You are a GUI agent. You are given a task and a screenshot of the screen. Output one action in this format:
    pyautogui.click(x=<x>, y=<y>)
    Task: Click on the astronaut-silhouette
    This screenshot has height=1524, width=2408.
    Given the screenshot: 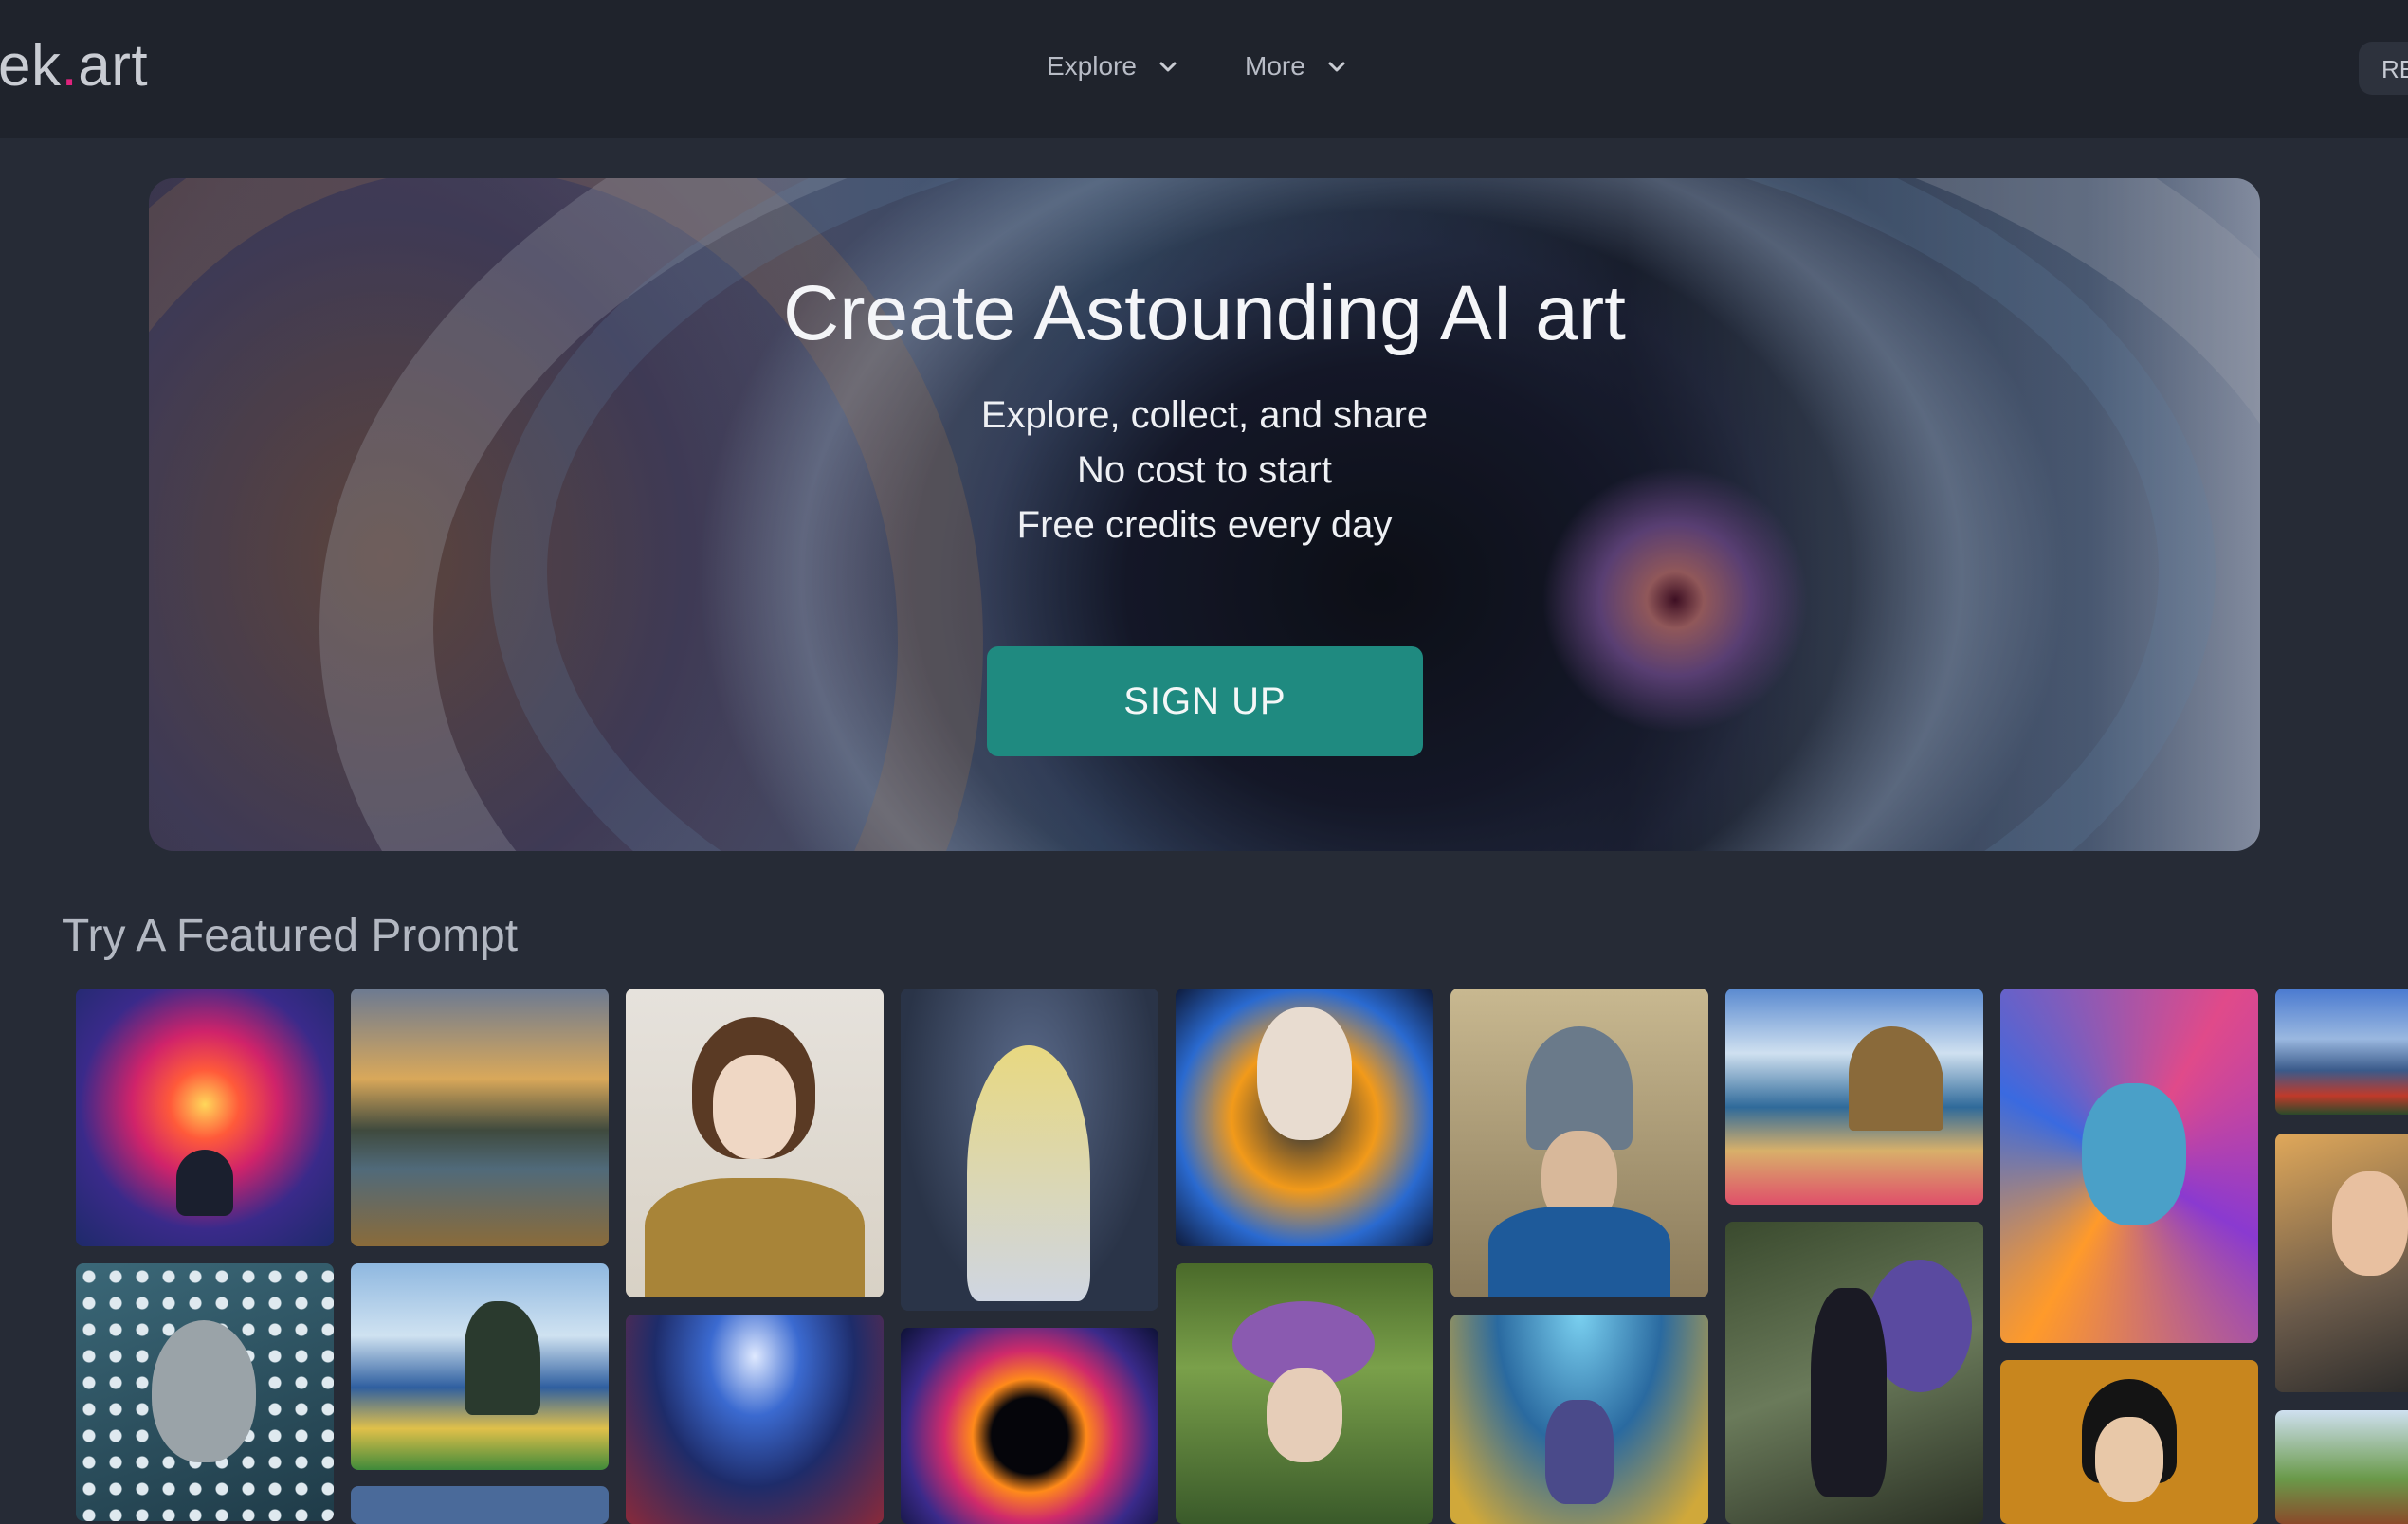 What is the action you would take?
    pyautogui.click(x=204, y=1183)
    